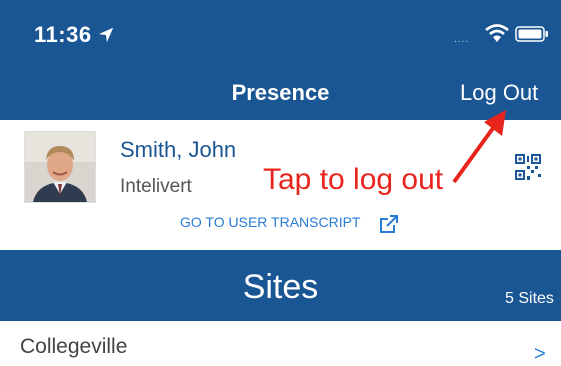  Describe the element at coordinates (529, 298) in the screenshot. I see `sites-count: 5 Sites` at that location.